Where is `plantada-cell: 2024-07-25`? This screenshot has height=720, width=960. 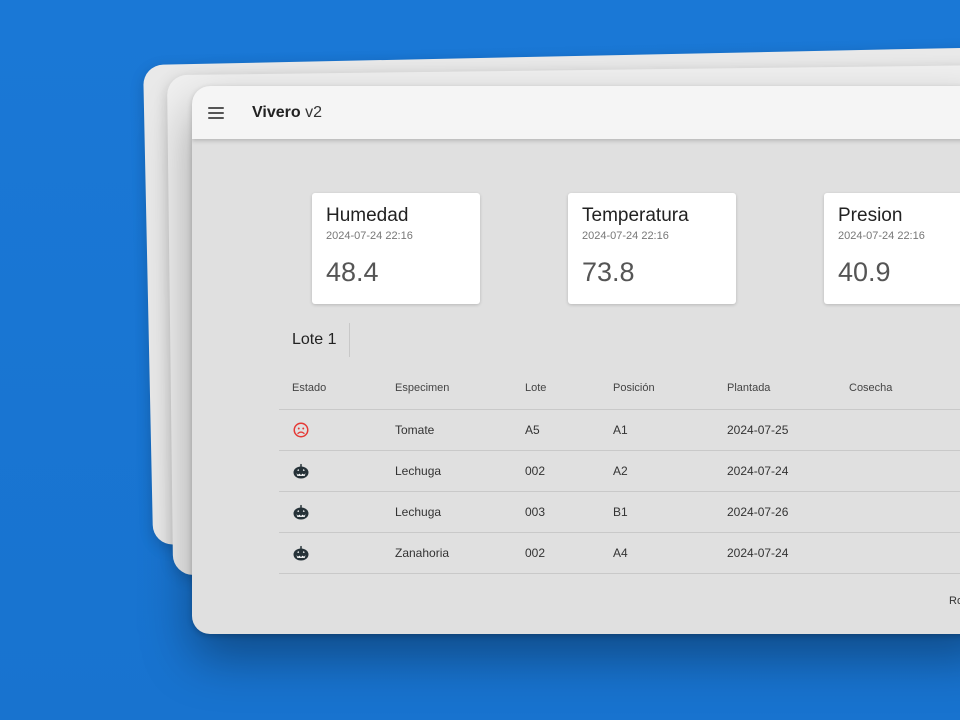
plantada-cell: 2024-07-25 is located at coordinates (758, 430).